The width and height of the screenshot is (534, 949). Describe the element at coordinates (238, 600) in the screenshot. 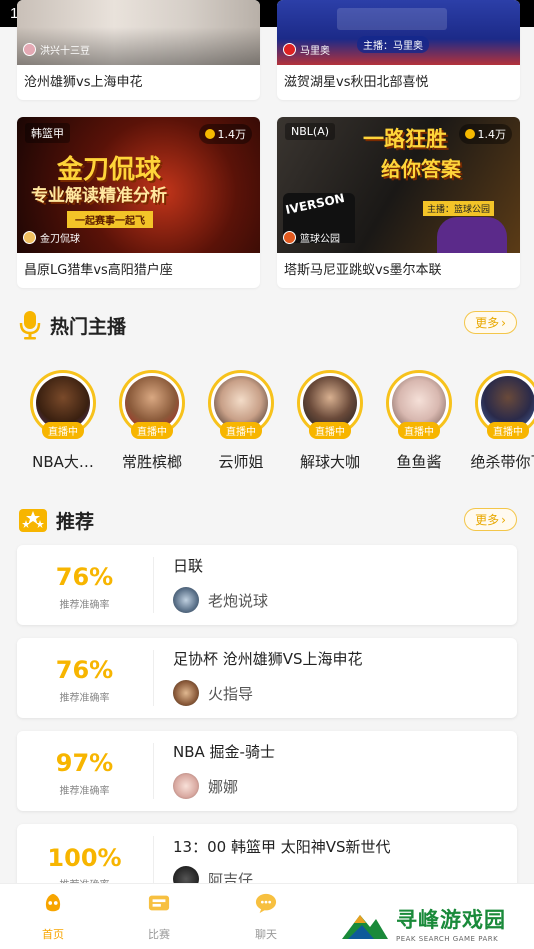

I see `expert-name: 老炮说球` at that location.